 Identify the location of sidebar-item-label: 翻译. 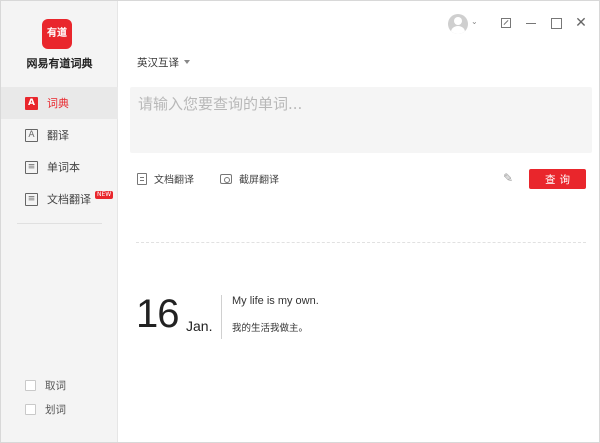
(58, 135).